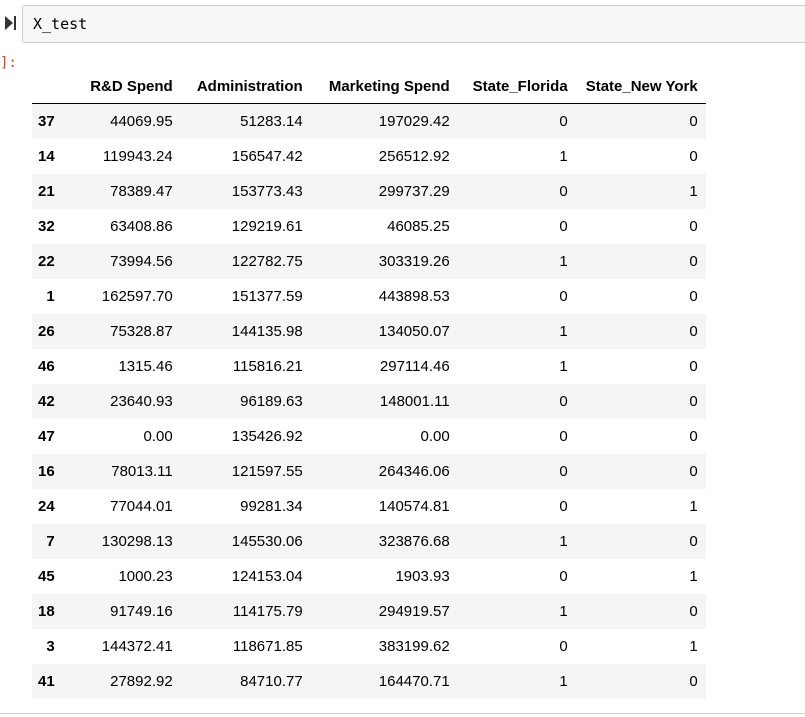  What do you see at coordinates (46, 471) in the screenshot?
I see `row-index: 16` at bounding box center [46, 471].